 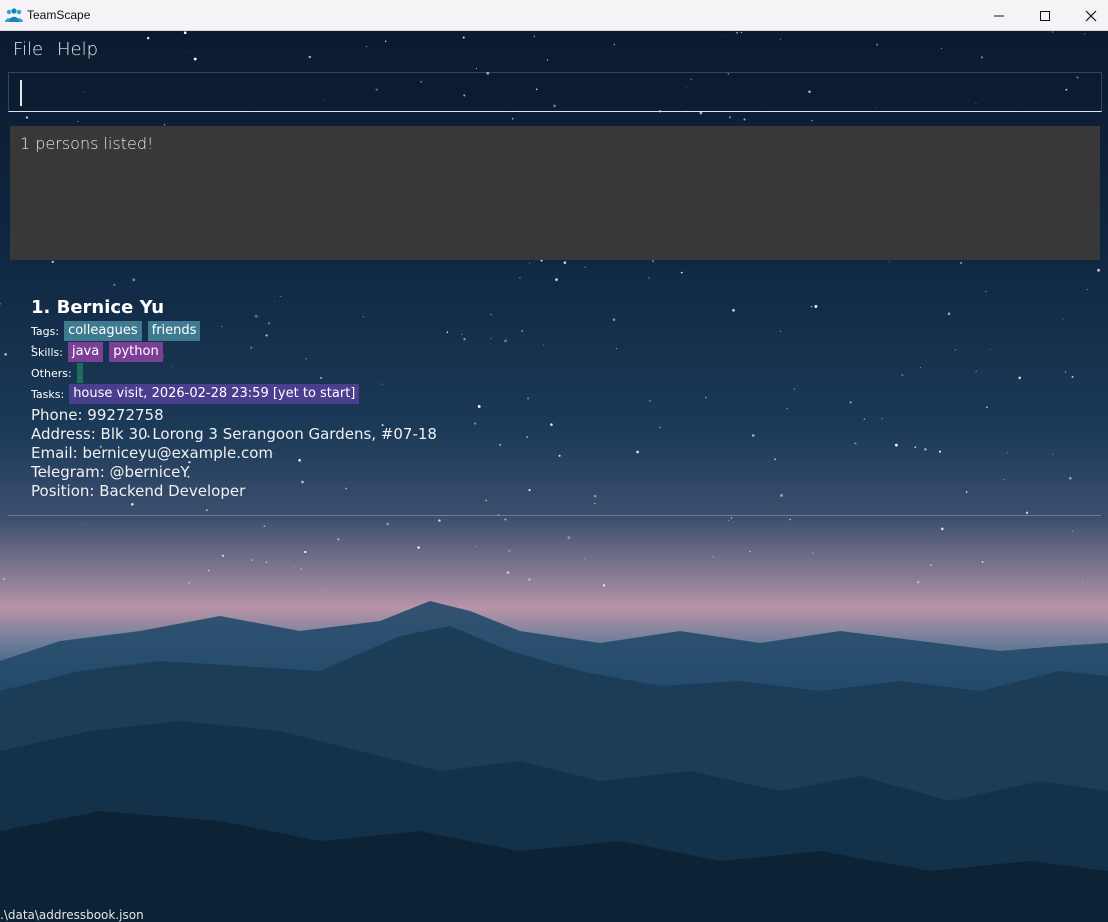 I want to click on telegram-text: Telegram: @berniceY, so click(x=110, y=472).